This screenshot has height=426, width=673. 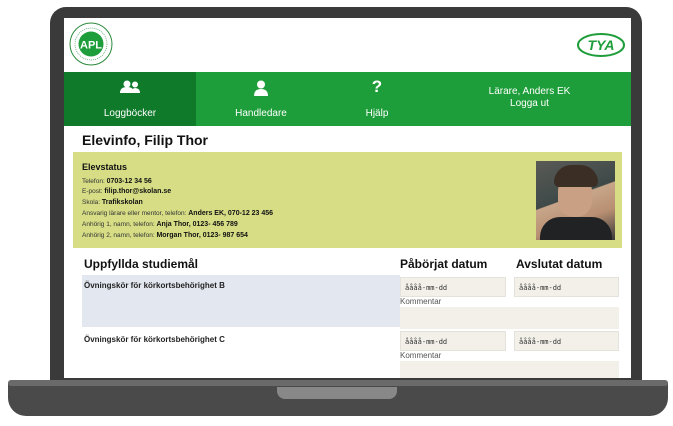 What do you see at coordinates (337, 393) in the screenshot?
I see `laptop-notch` at bounding box center [337, 393].